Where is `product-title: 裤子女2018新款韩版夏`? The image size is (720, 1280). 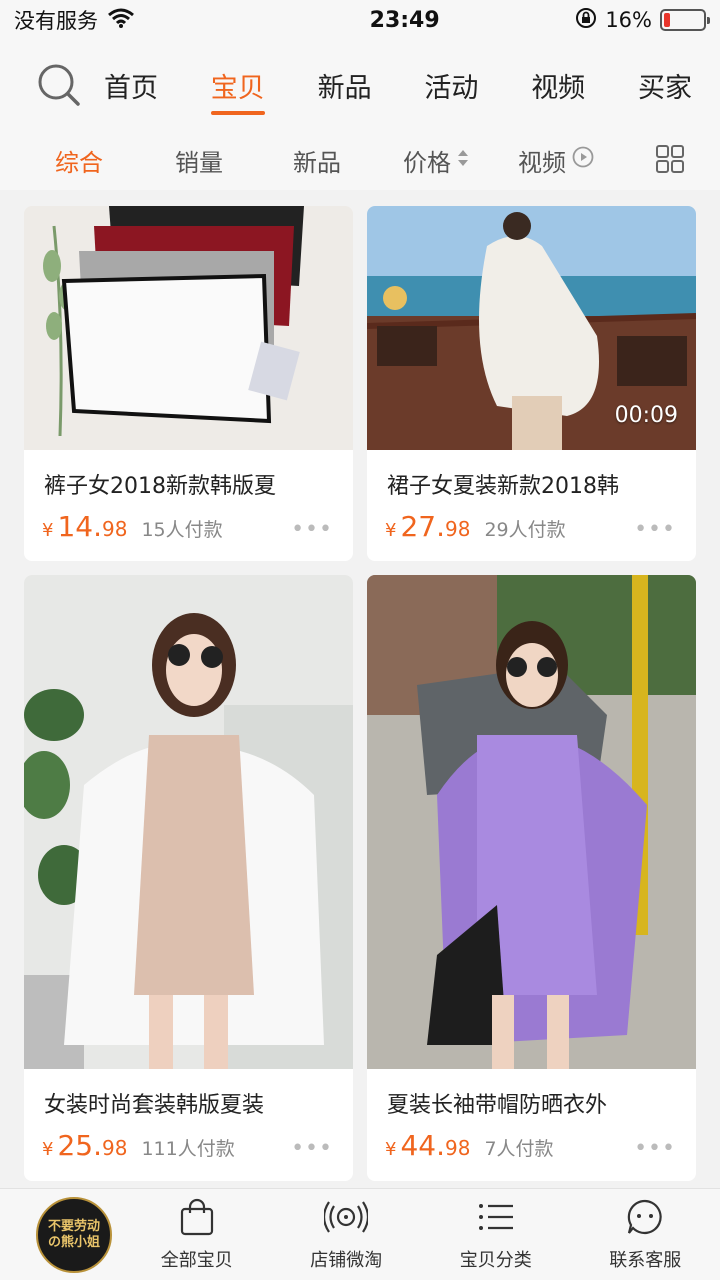 product-title: 裤子女2018新款韩版夏 is located at coordinates (160, 486).